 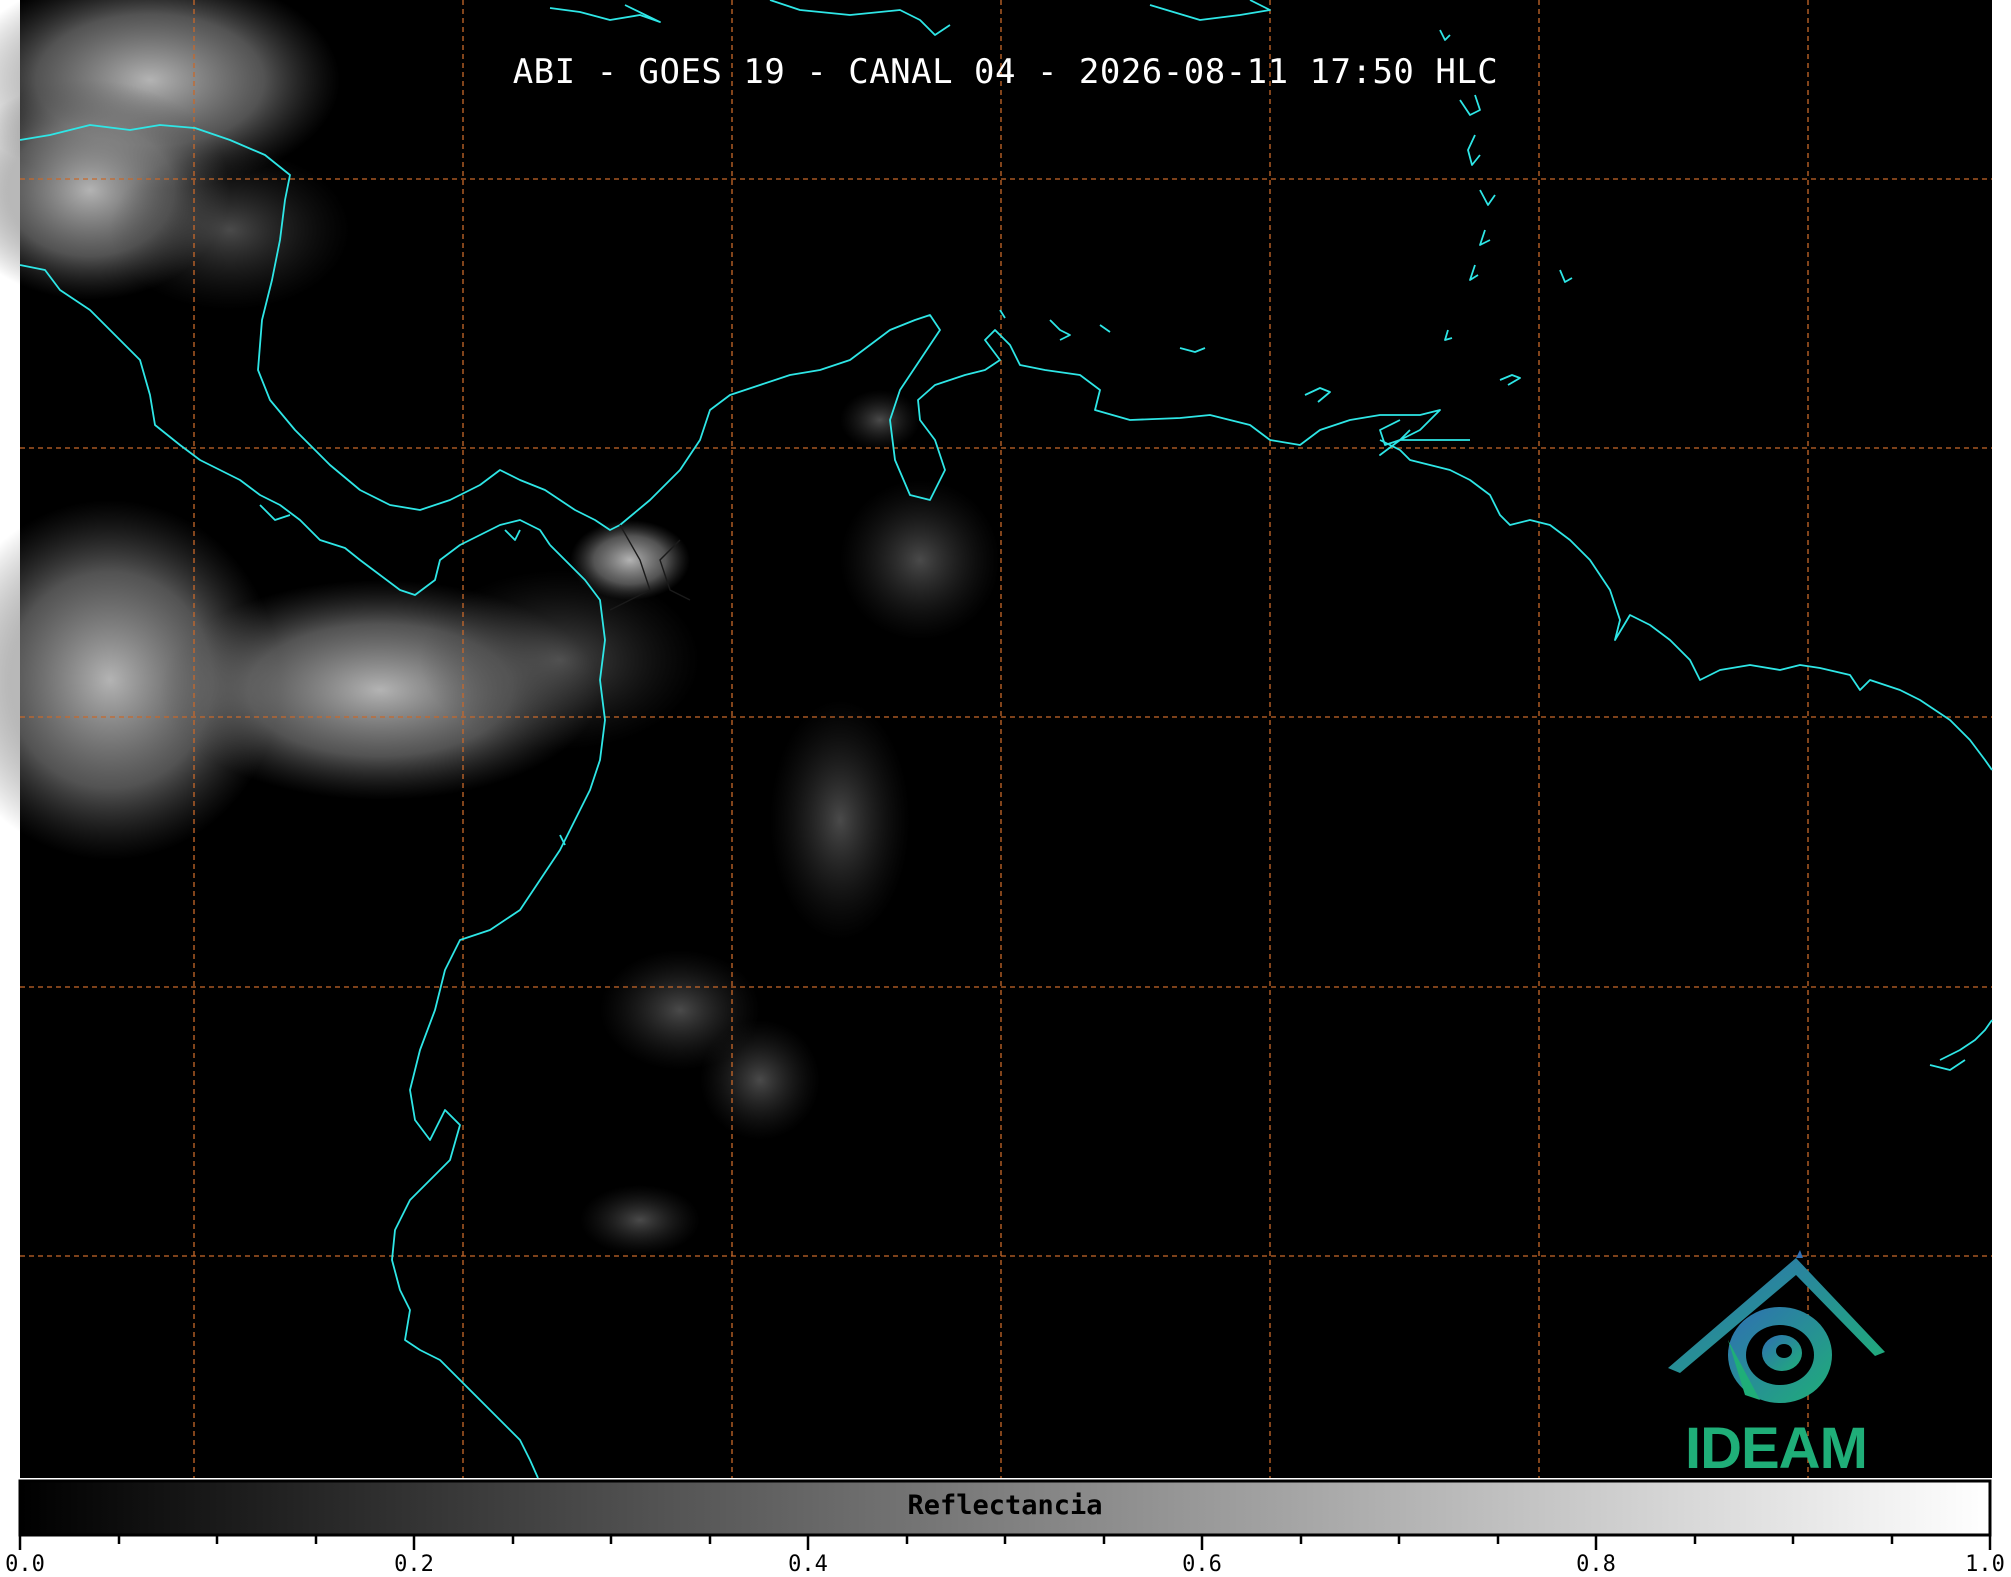 What do you see at coordinates (1005, 1542) in the screenshot?
I see `colorbar-ticks` at bounding box center [1005, 1542].